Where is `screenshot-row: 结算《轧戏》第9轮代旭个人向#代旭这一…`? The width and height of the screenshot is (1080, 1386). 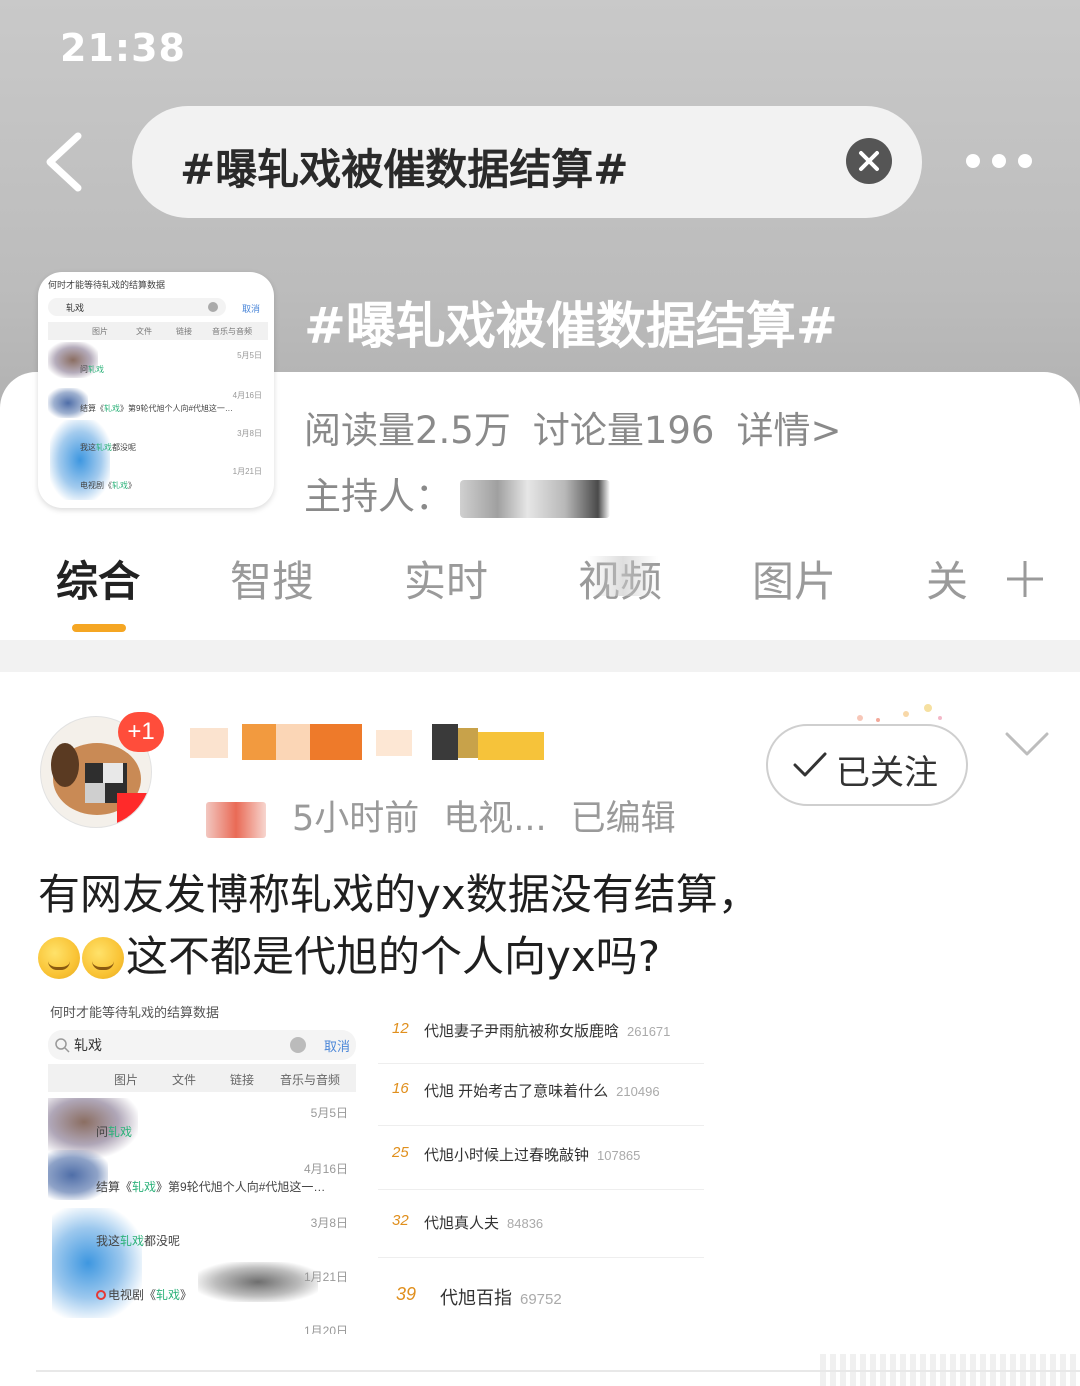
screenshot-row: 结算《轧戏》第9轮代旭个人向#代旭这一… is located at coordinates (211, 1187).